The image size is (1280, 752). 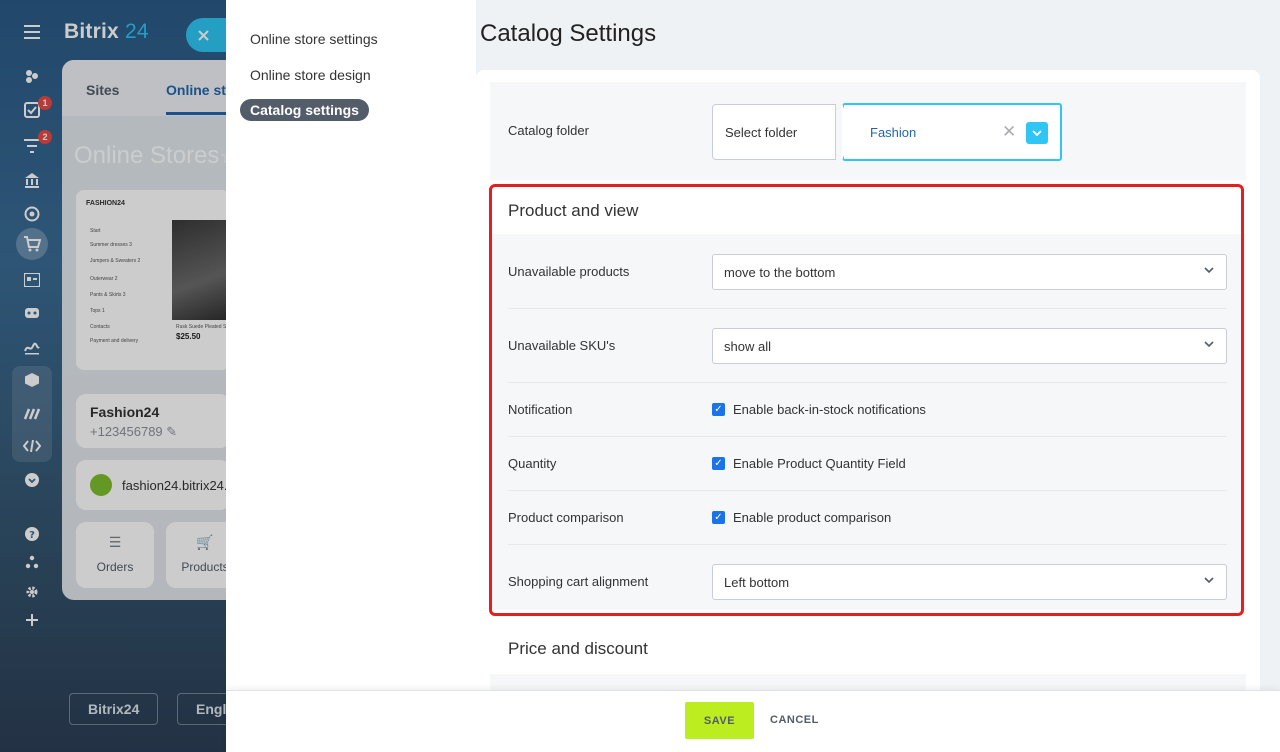 What do you see at coordinates (868, 682) in the screenshot?
I see `price-discount-section` at bounding box center [868, 682].